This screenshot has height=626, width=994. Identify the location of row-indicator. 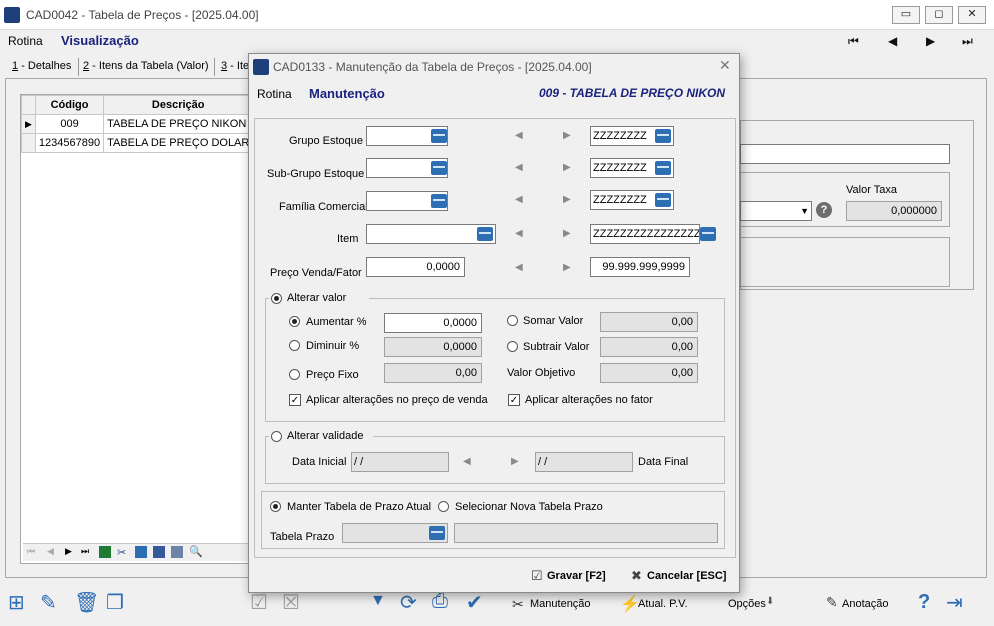
(28, 143).